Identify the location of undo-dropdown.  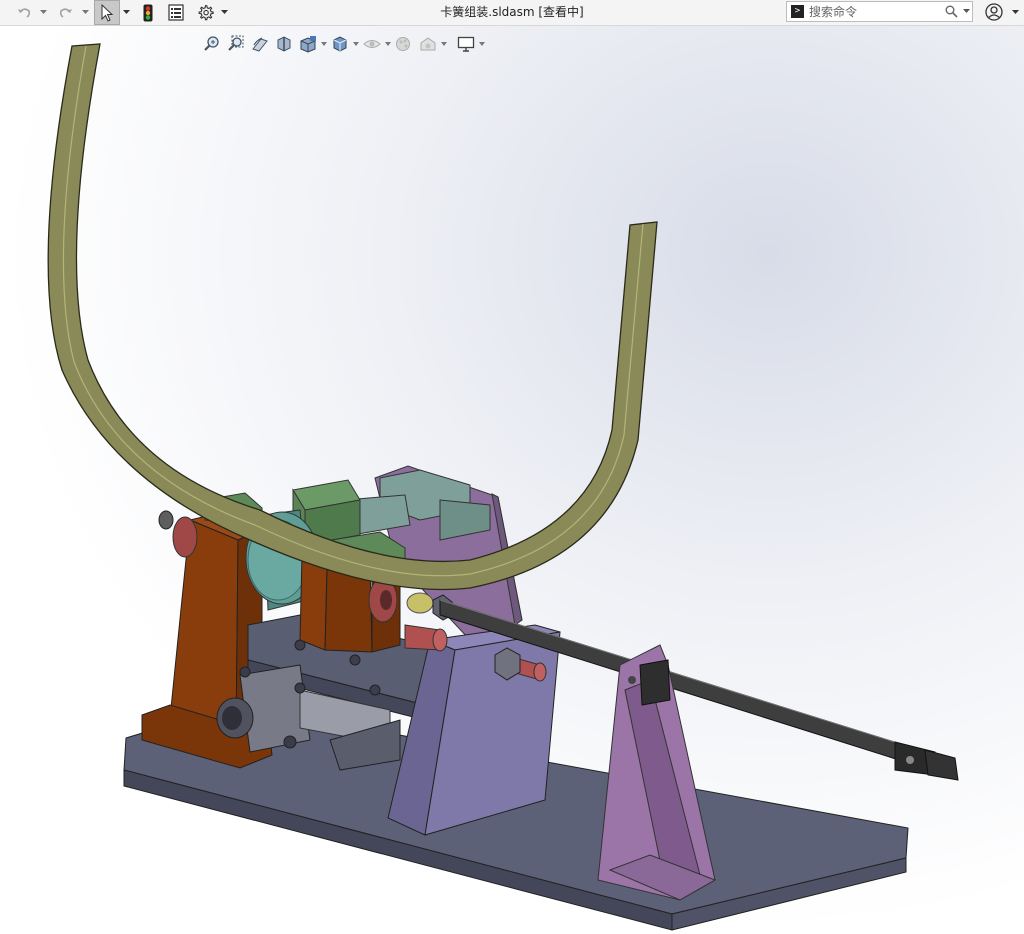
(43, 12).